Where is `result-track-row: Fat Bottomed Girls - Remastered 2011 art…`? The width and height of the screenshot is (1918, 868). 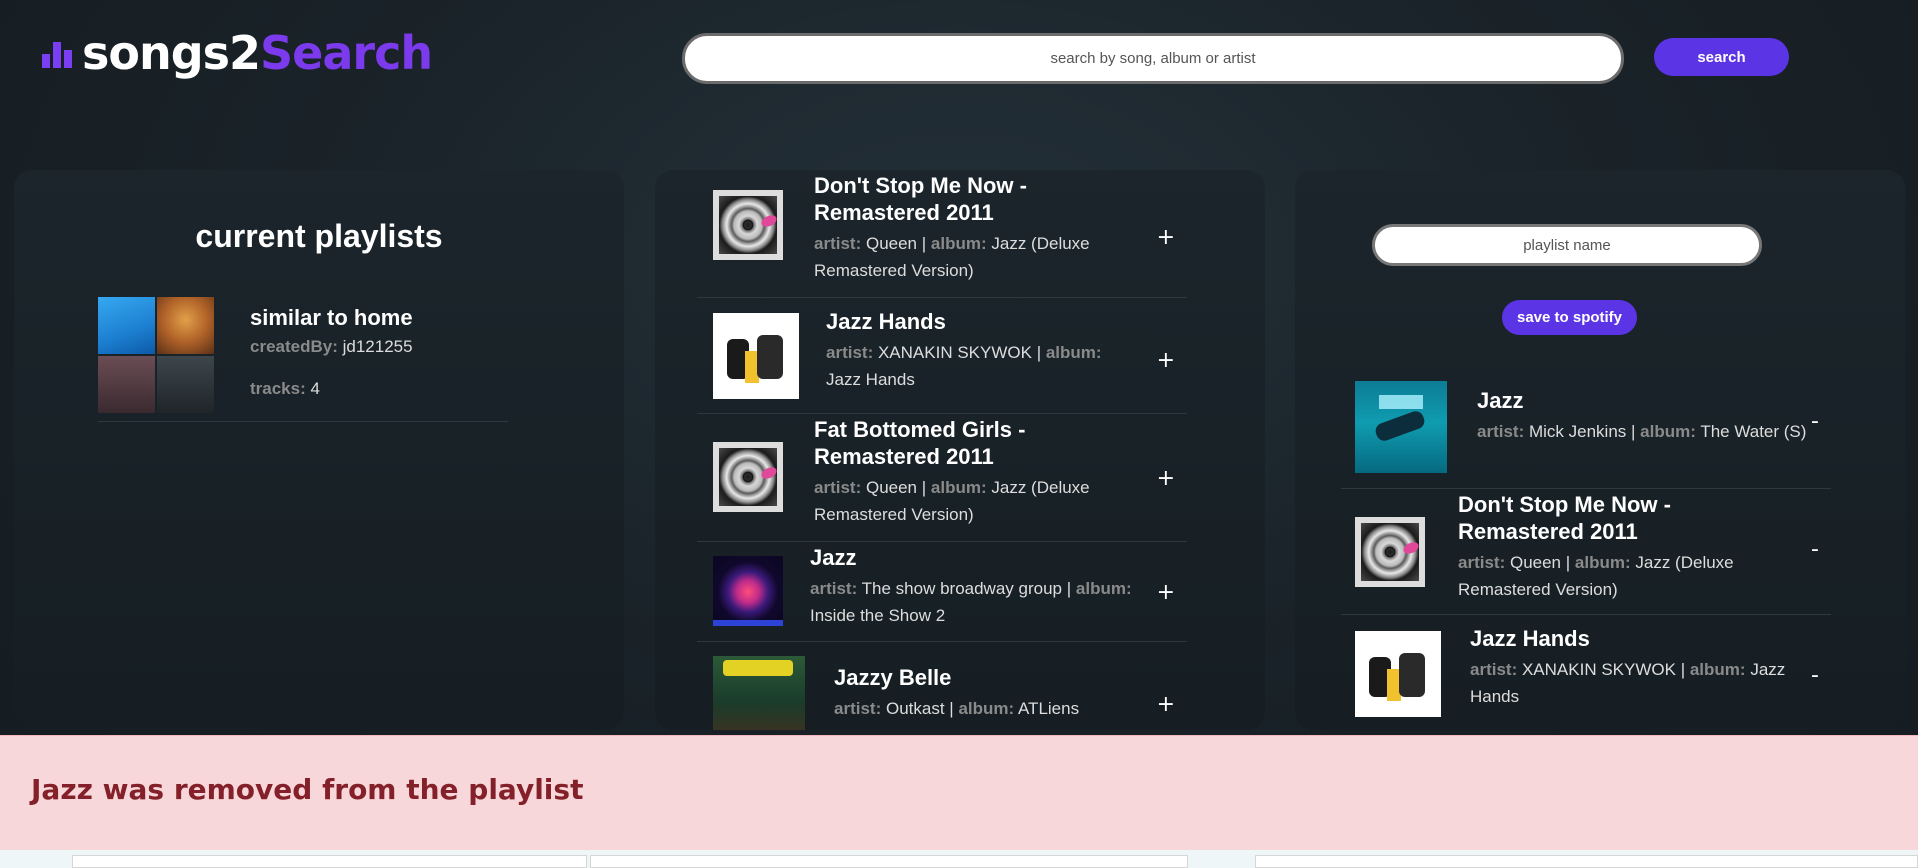
result-track-row: Fat Bottomed Girls - Remastered 2011 art… is located at coordinates (942, 478).